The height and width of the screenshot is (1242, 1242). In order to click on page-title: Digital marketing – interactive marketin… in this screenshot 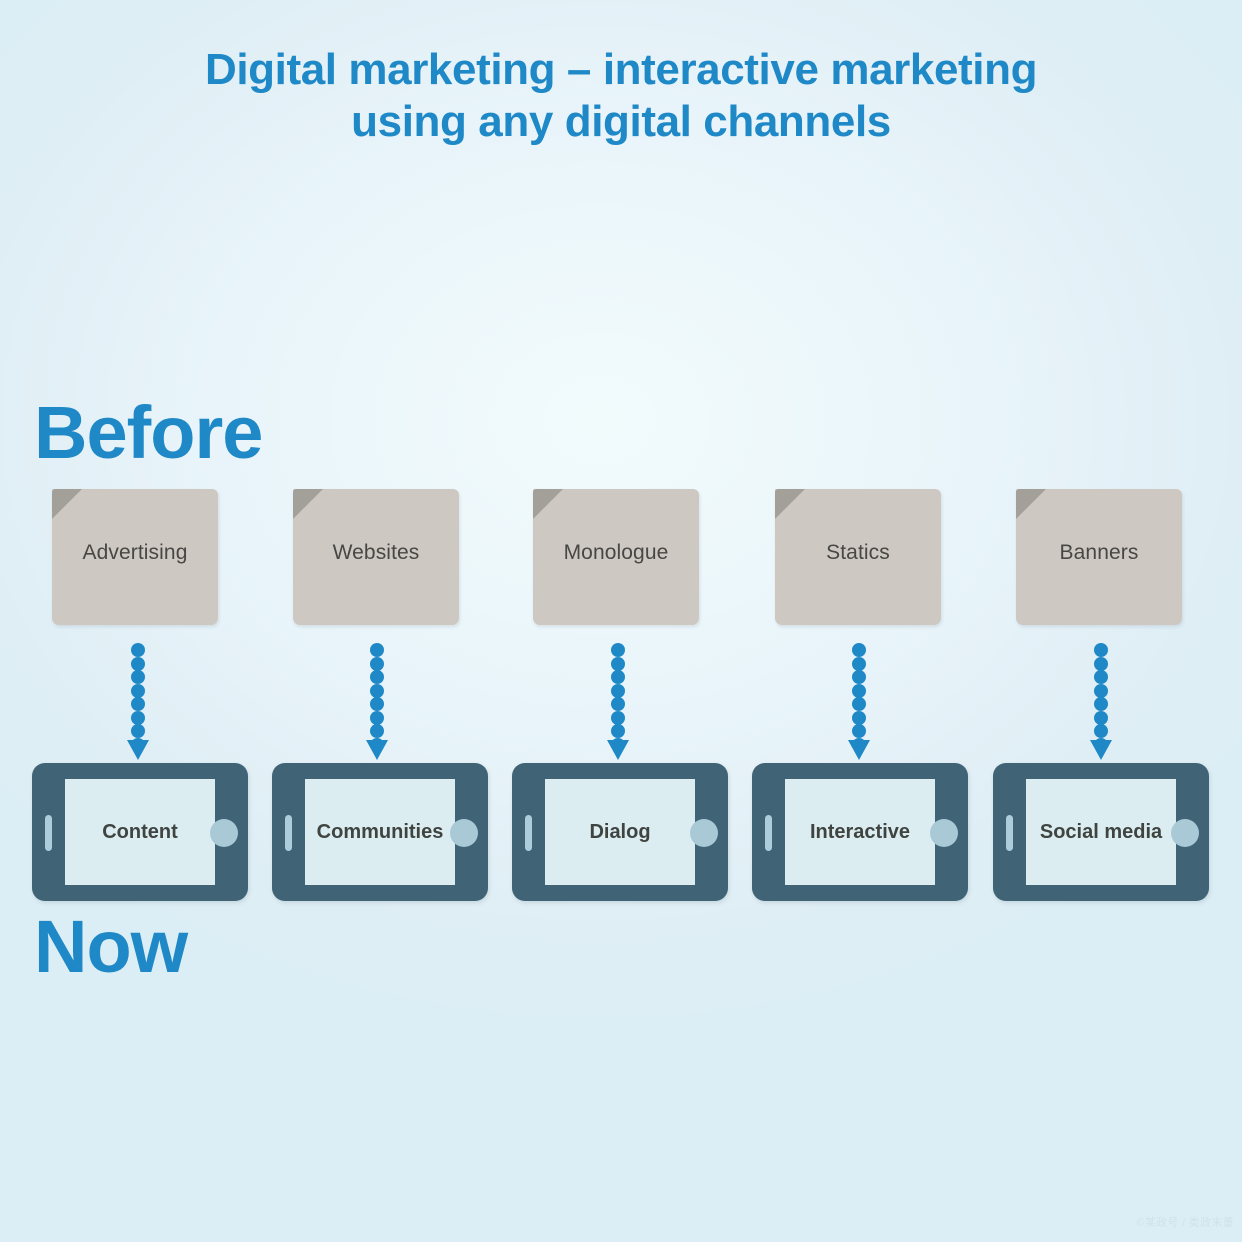, I will do `click(621, 96)`.